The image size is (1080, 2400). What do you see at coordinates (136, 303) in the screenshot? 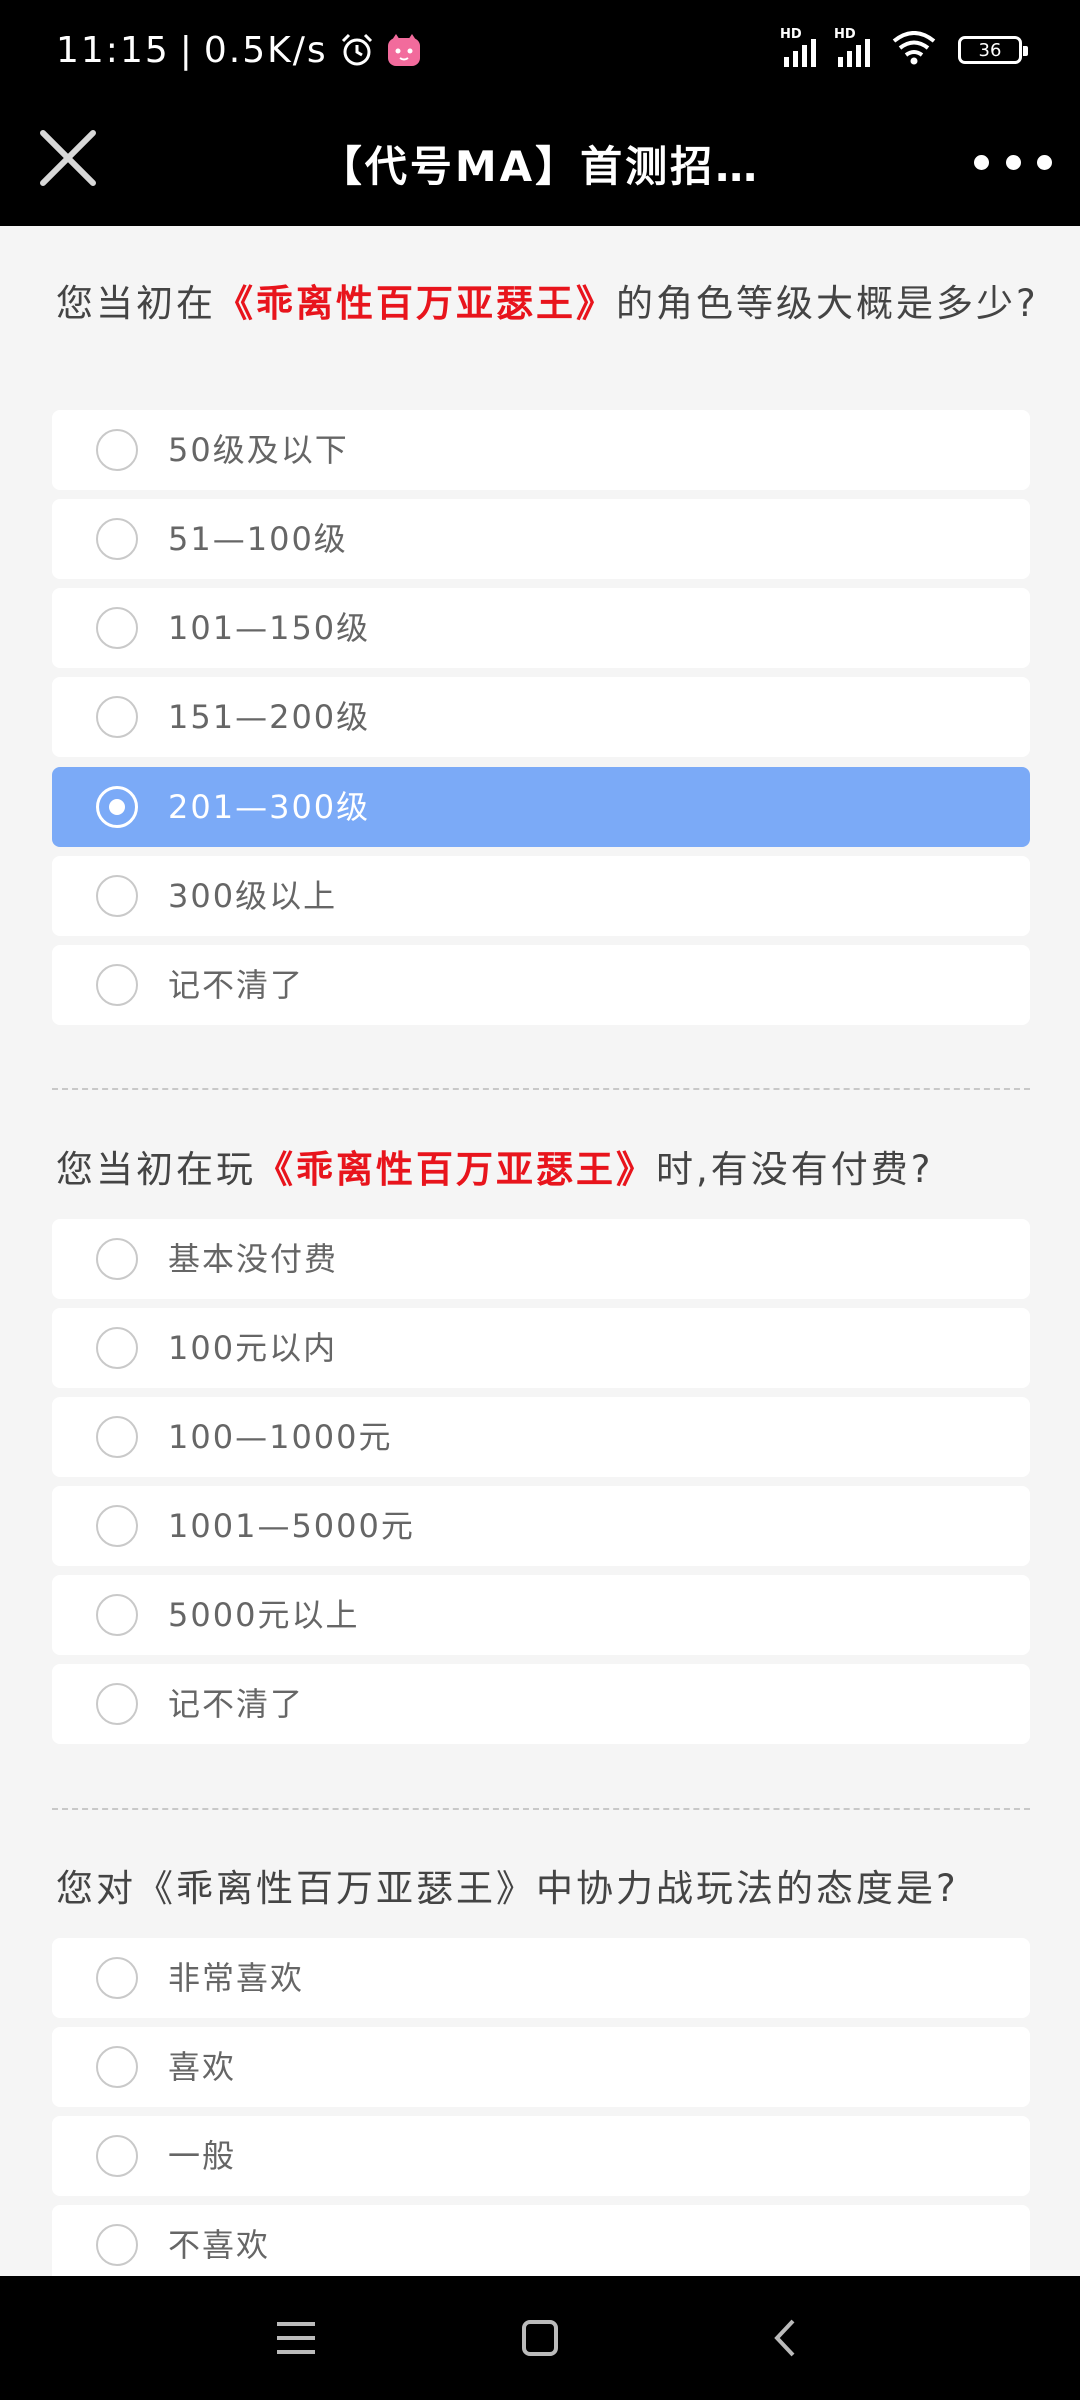
I see `question-1-prefix: 您当初在` at bounding box center [136, 303].